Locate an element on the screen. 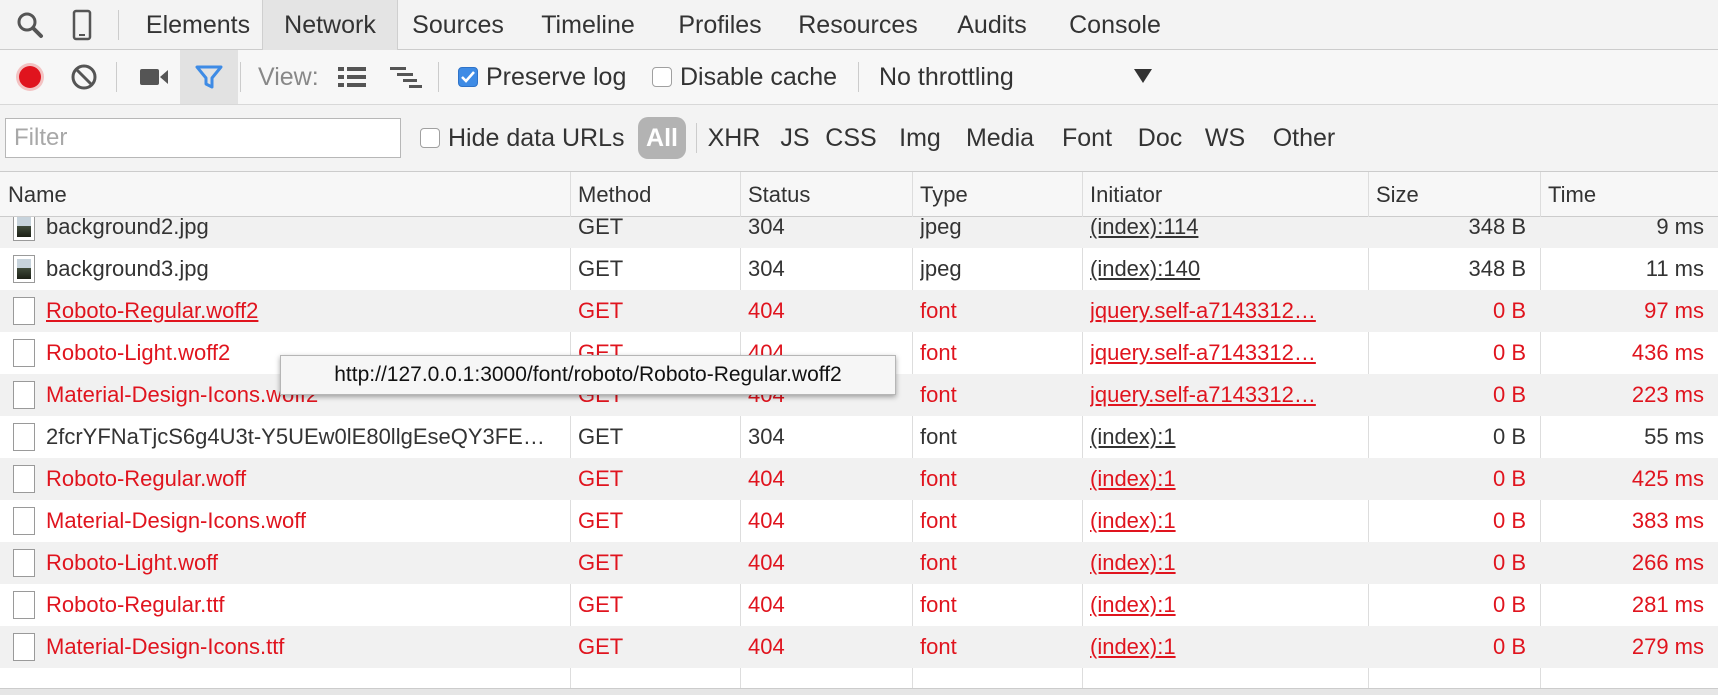  hide-data-urls-checkbox: Hide data URLs is located at coordinates (522, 138).